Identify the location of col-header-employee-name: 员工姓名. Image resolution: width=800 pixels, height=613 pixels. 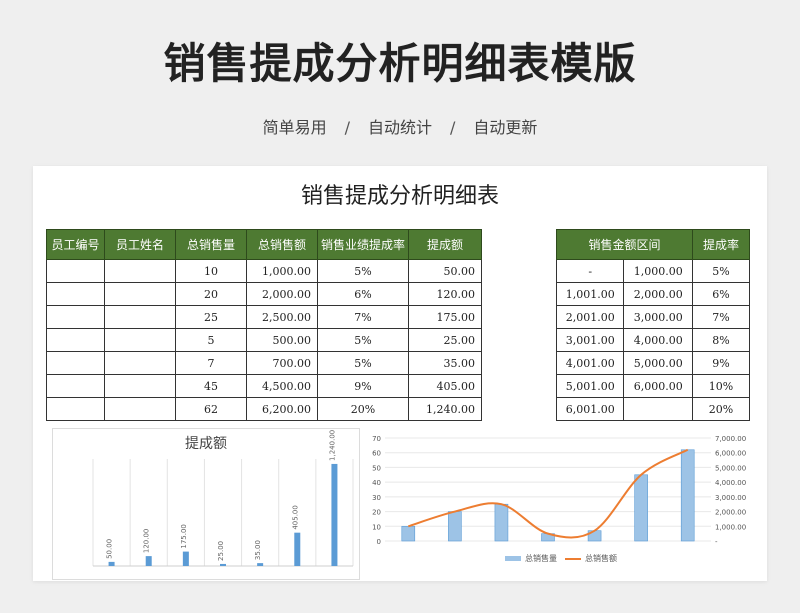
(140, 244).